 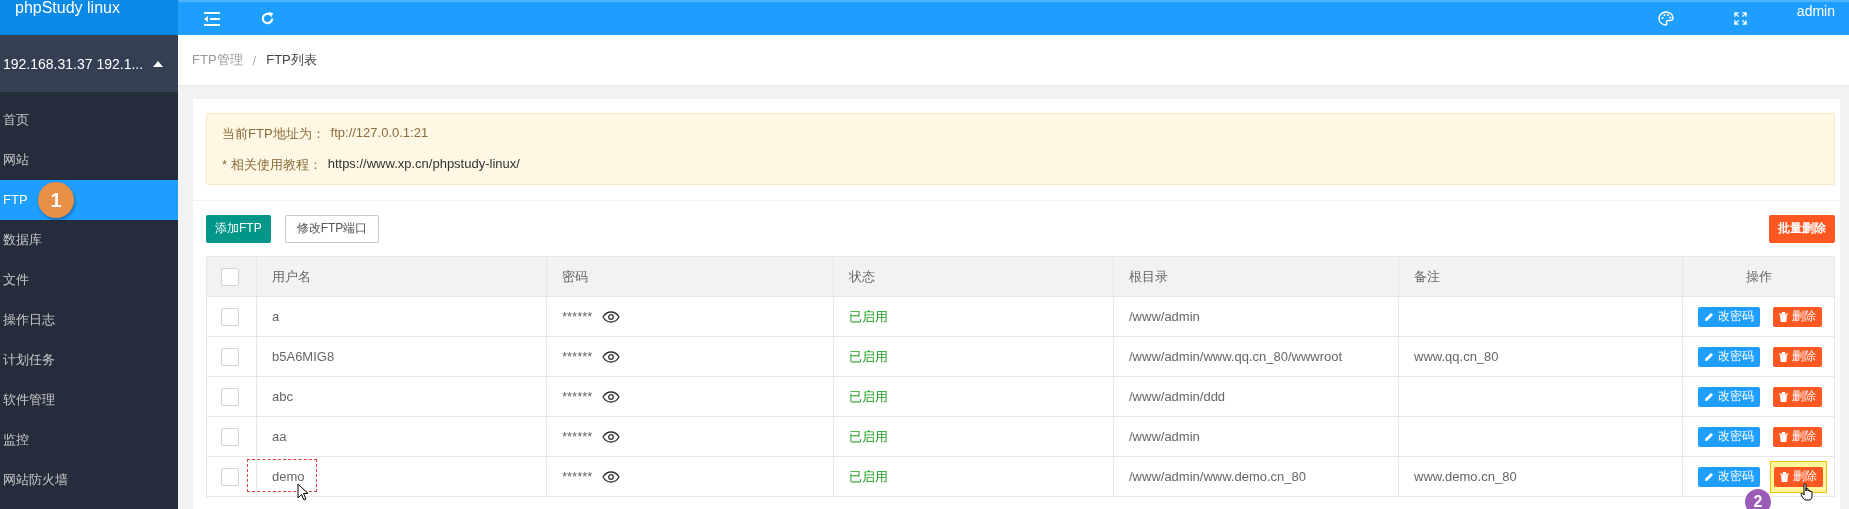 What do you see at coordinates (288, 476) in the screenshot?
I see `table-cell: demo` at bounding box center [288, 476].